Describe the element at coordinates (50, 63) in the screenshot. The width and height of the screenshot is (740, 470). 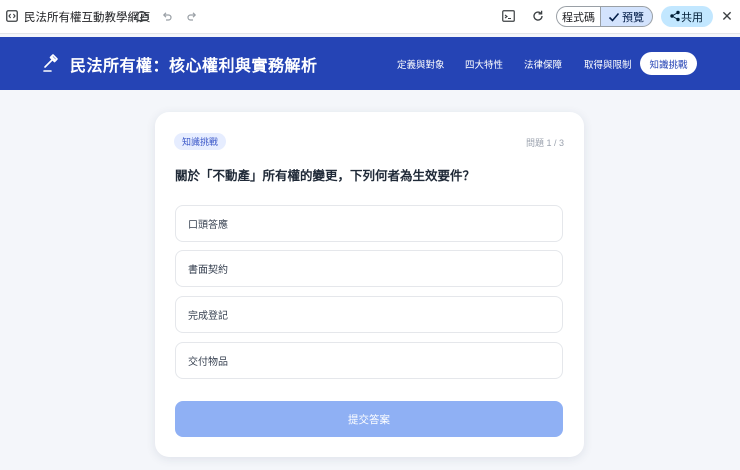
I see `gavel-icon` at that location.